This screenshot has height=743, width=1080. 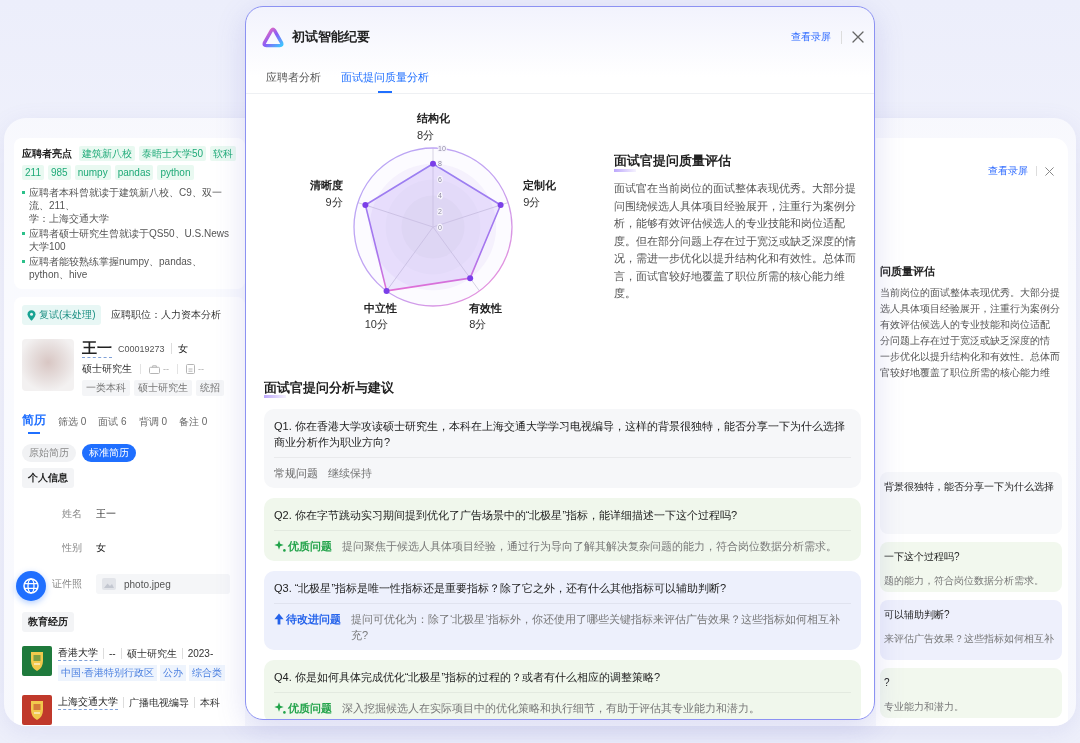 What do you see at coordinates (47, 153) in the screenshot?
I see `section-title: 应聘者亮点` at bounding box center [47, 153].